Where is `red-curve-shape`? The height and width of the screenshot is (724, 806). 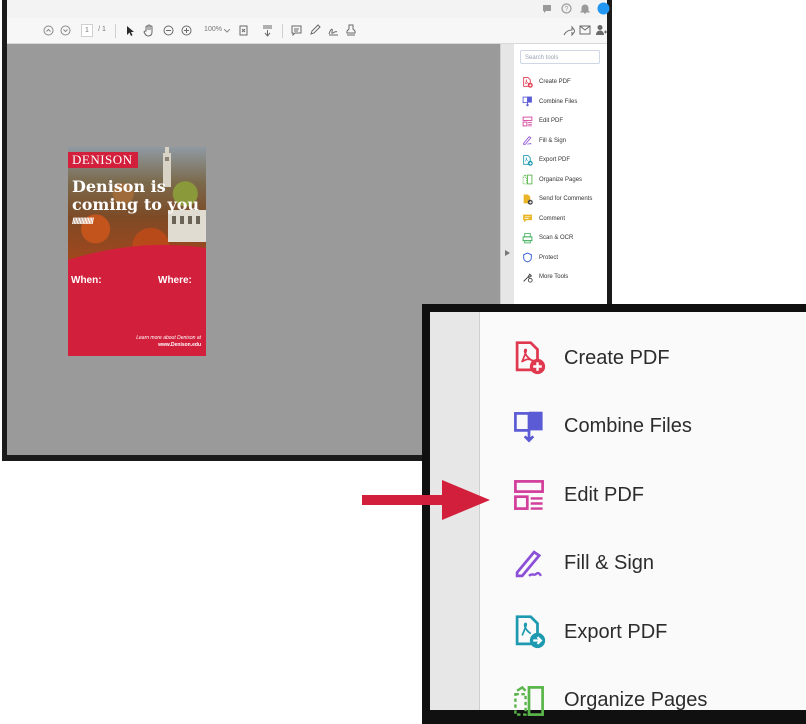
red-curve-shape is located at coordinates (137, 258).